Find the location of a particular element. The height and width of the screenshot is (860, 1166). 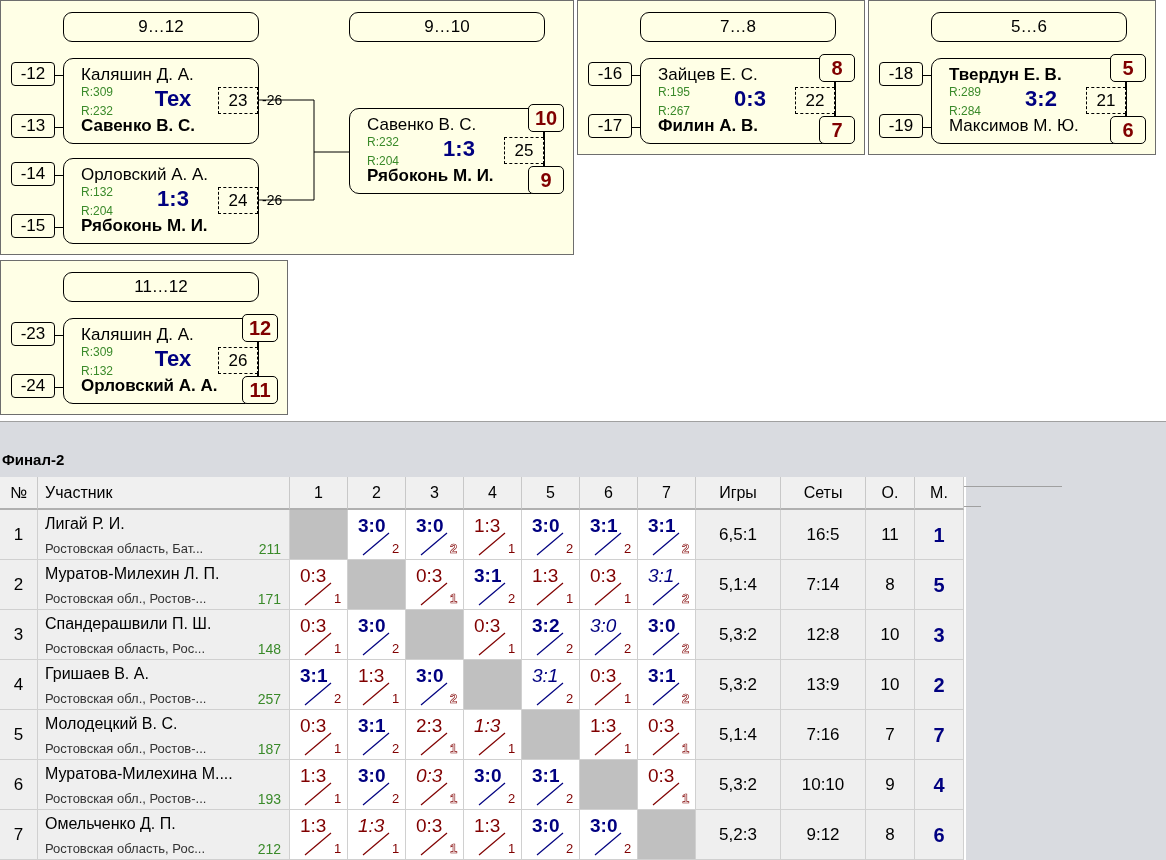

row-number: 2 is located at coordinates (19, 585).